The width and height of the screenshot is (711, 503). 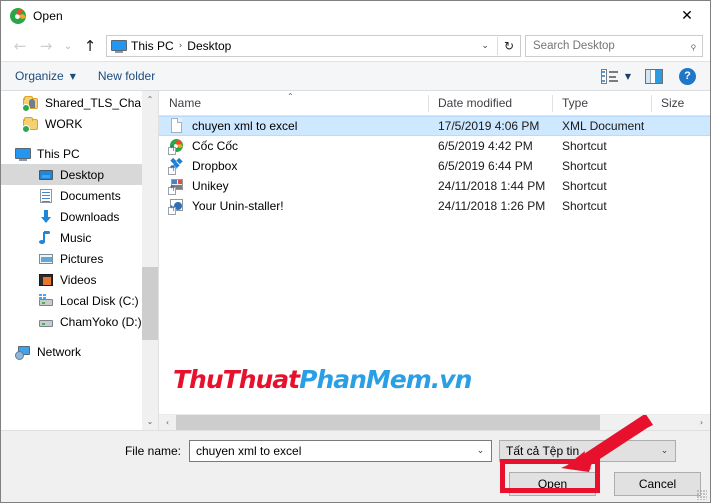 What do you see at coordinates (68, 46) in the screenshot?
I see `recent-locations-button: ⌄` at bounding box center [68, 46].